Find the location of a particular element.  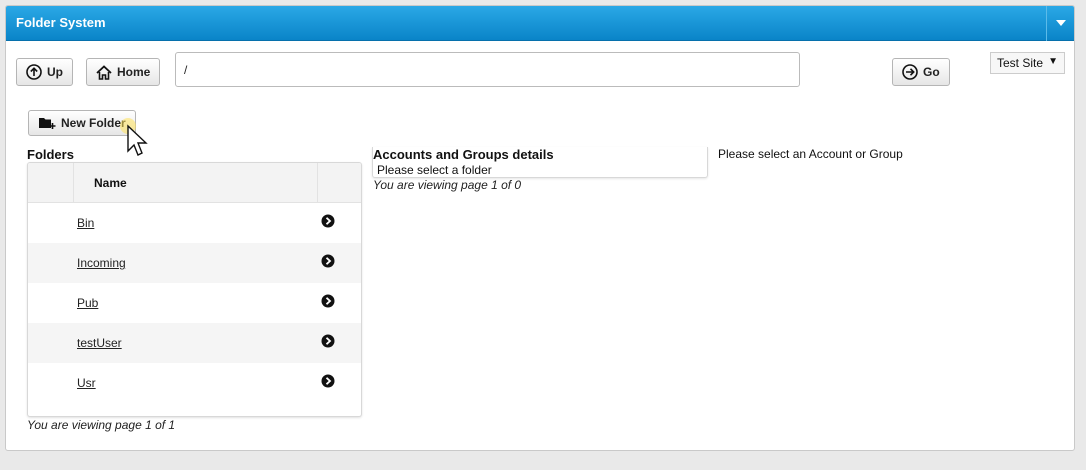

folder-link: testUser is located at coordinates (99, 343).